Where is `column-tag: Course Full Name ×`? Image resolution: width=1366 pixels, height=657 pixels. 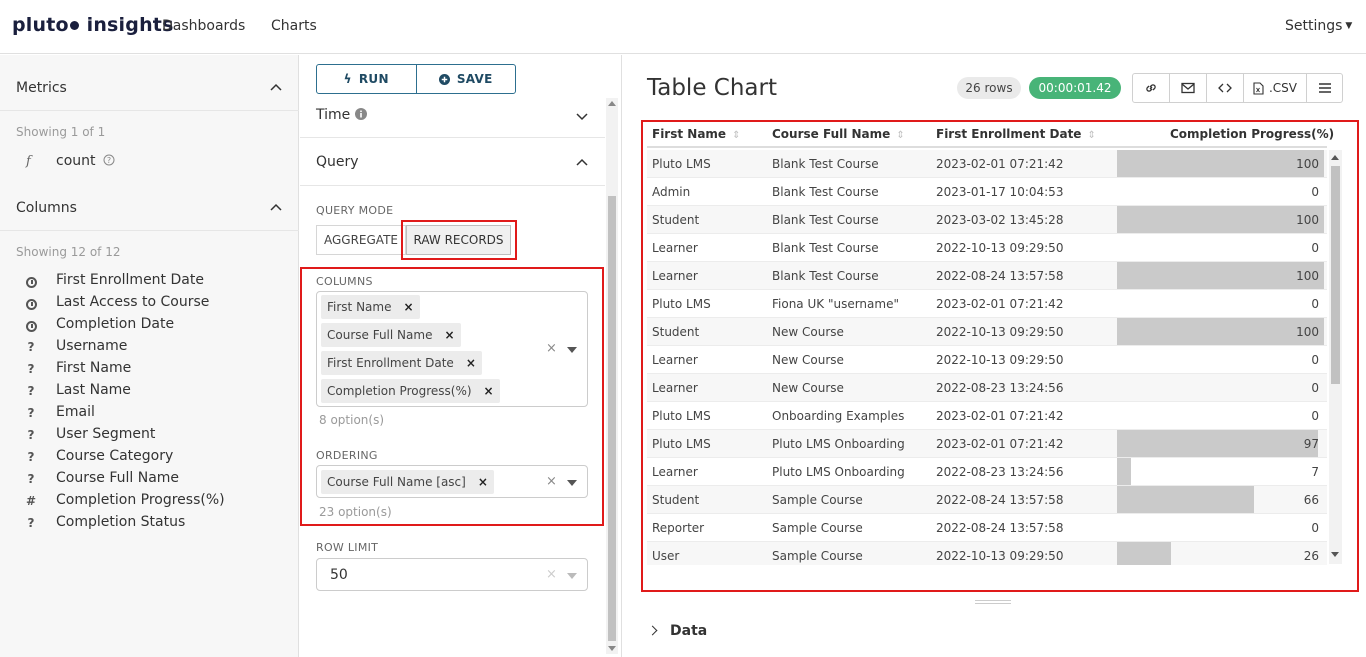
column-tag: Course Full Name × is located at coordinates (391, 335).